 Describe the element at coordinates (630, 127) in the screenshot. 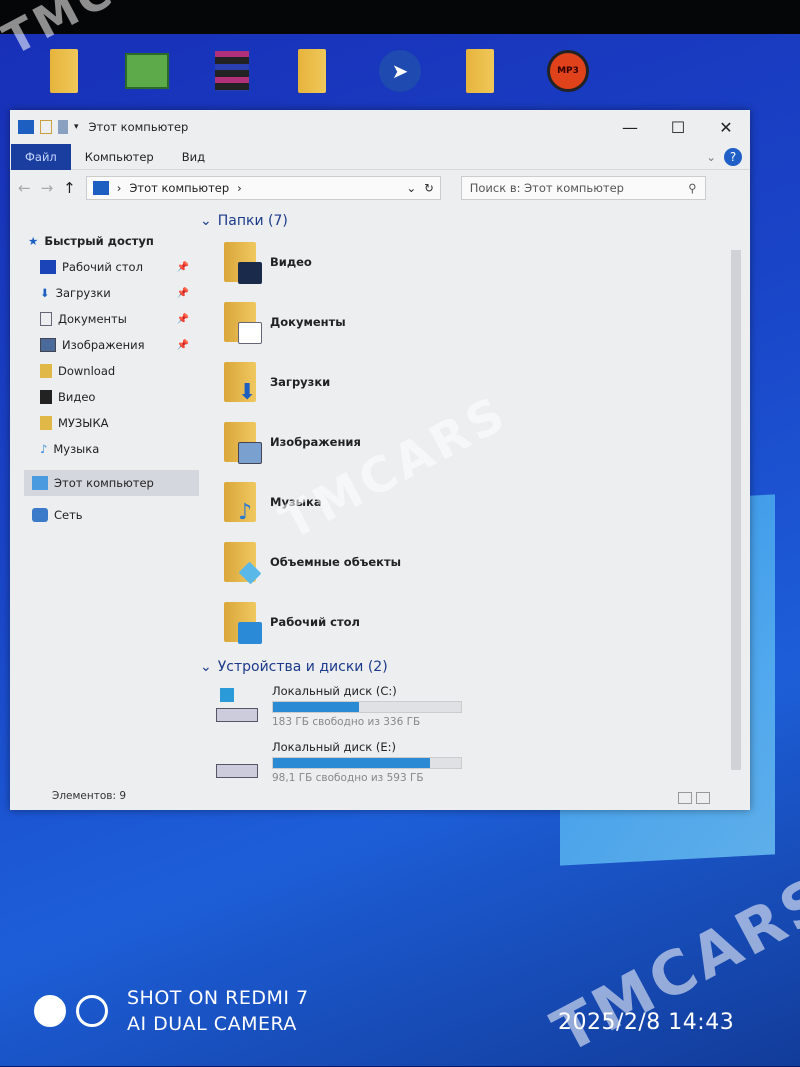

I see `minimize-button: —` at that location.